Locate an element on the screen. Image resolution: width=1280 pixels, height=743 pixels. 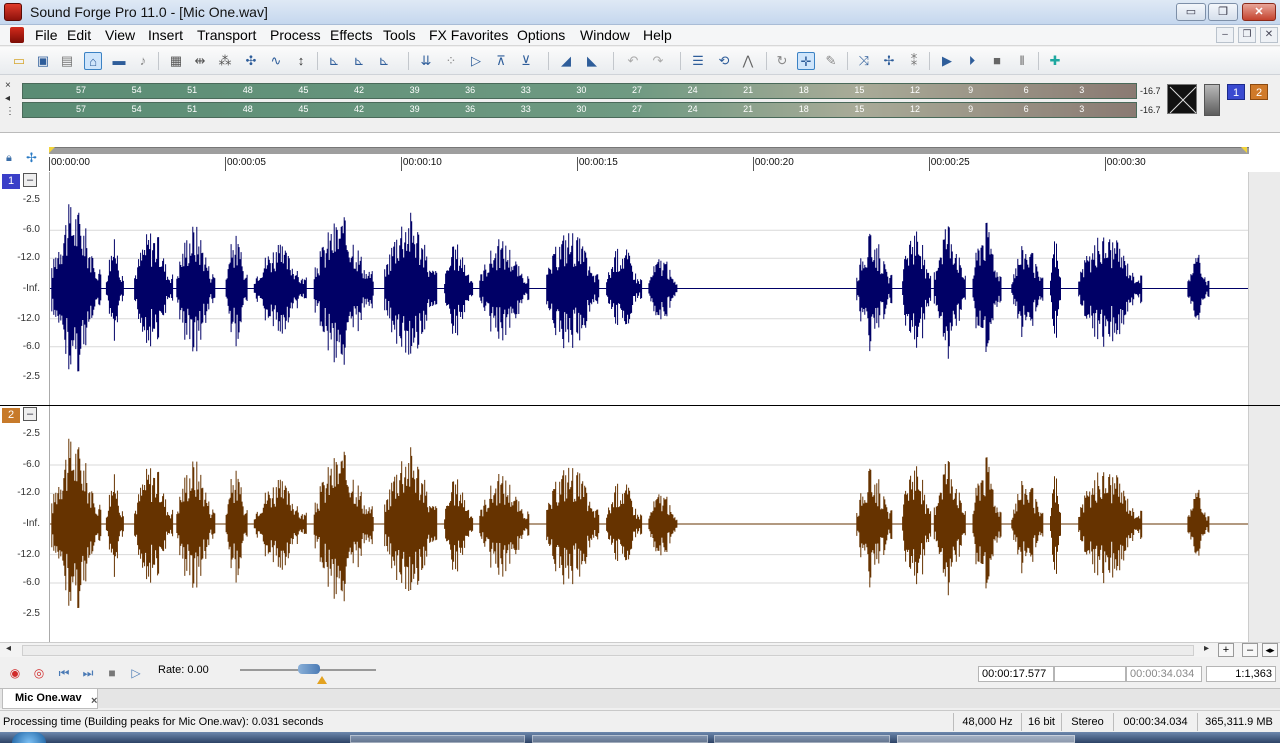
channel-2-collapse-button: – is located at coordinates (30, 414).